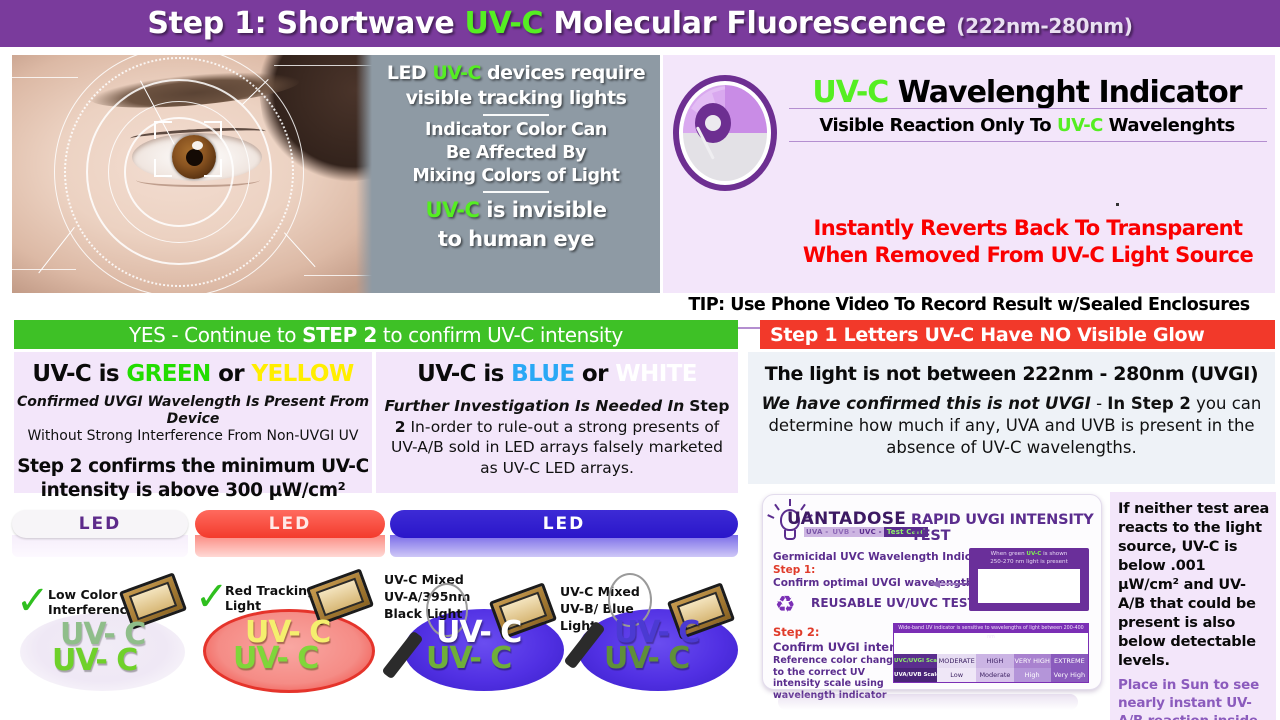 The width and height of the screenshot is (1280, 720). I want to click on scene3-caption-1: UV-C Mixed, so click(424, 579).